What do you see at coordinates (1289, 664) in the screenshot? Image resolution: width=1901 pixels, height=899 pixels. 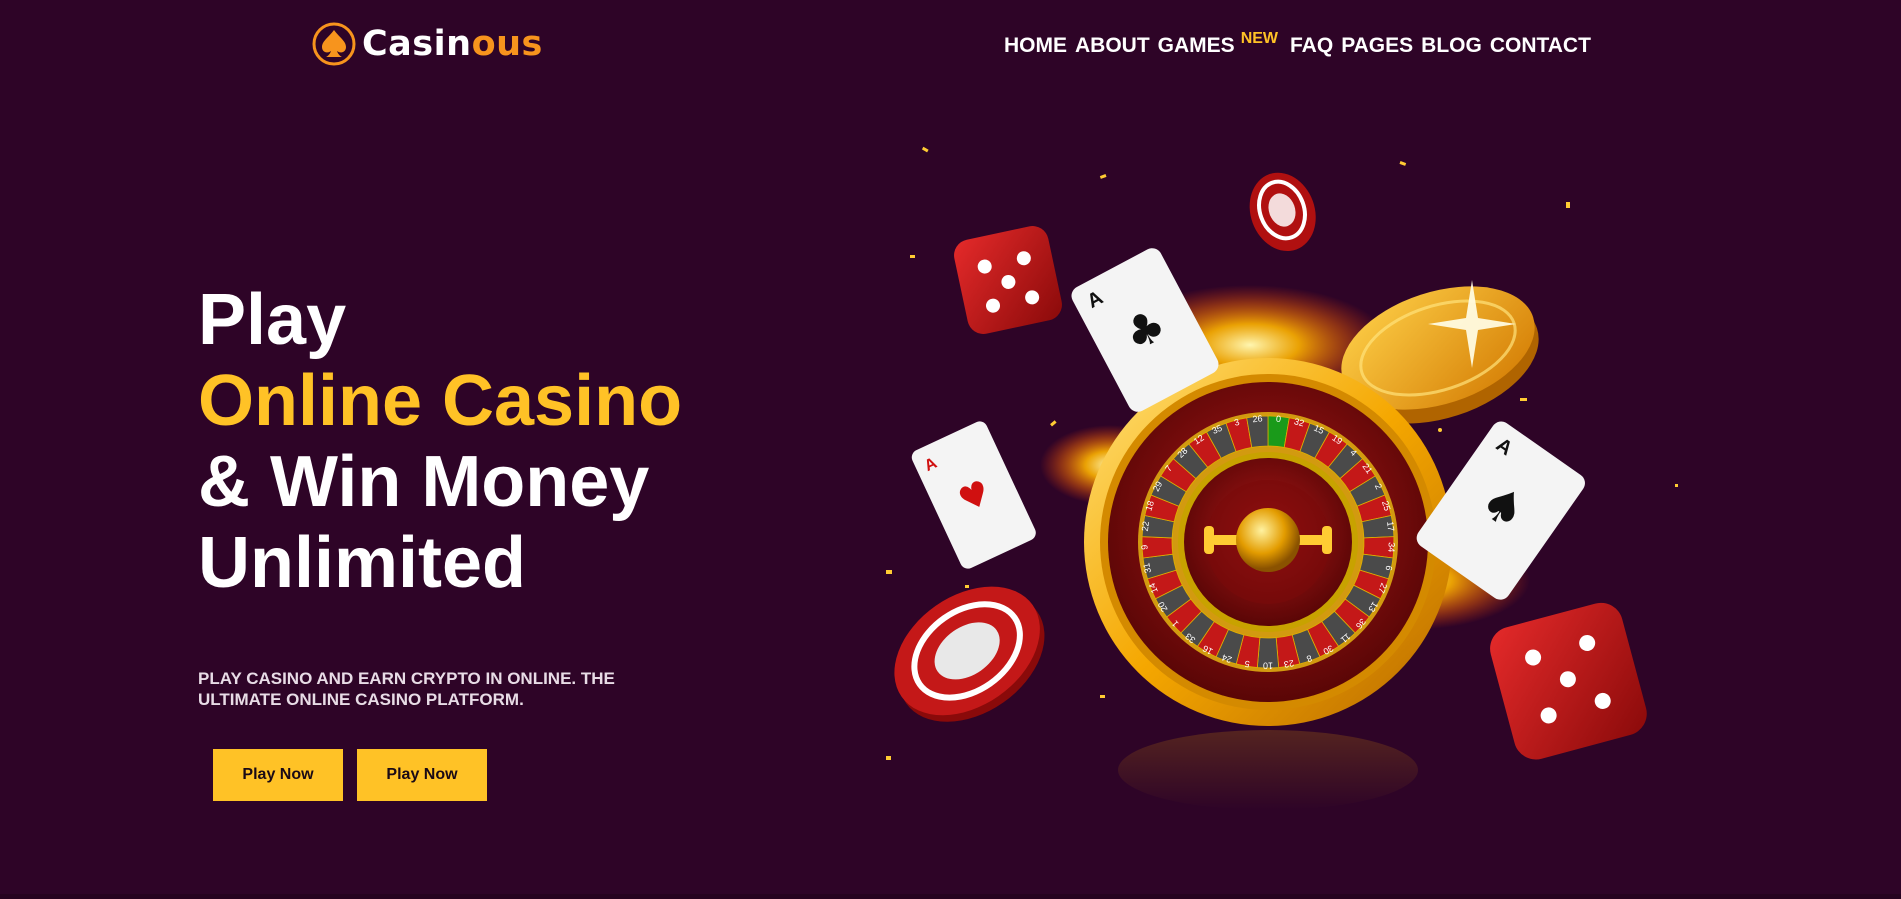 I see `roulette-number: 23` at bounding box center [1289, 664].